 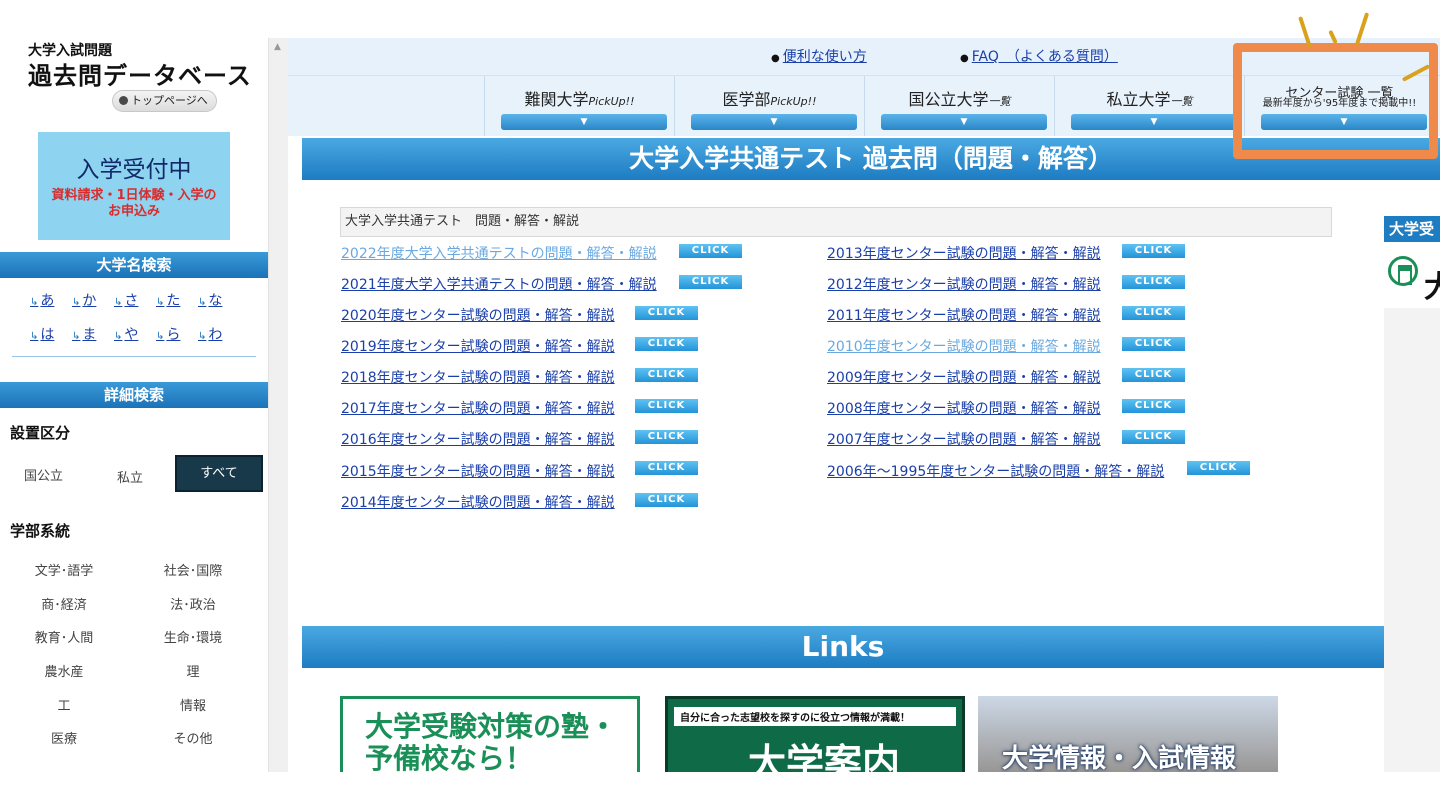 I want to click on top-page-button: トップページへ, so click(x=164, y=101).